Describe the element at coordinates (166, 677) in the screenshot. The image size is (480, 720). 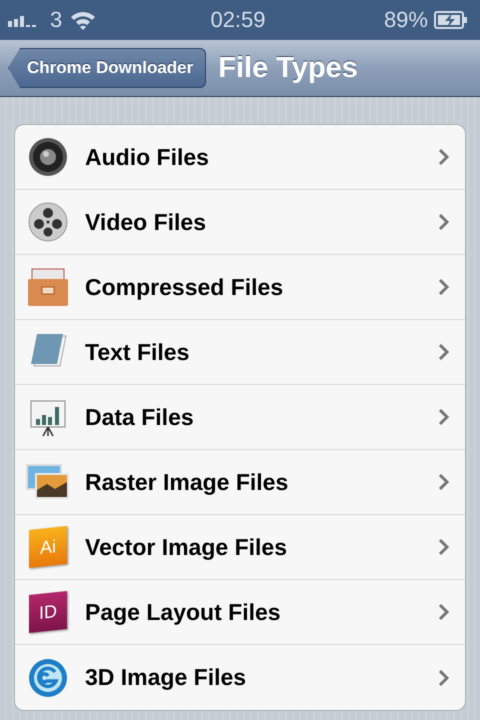
I see `row-label: 3D Image Files` at that location.